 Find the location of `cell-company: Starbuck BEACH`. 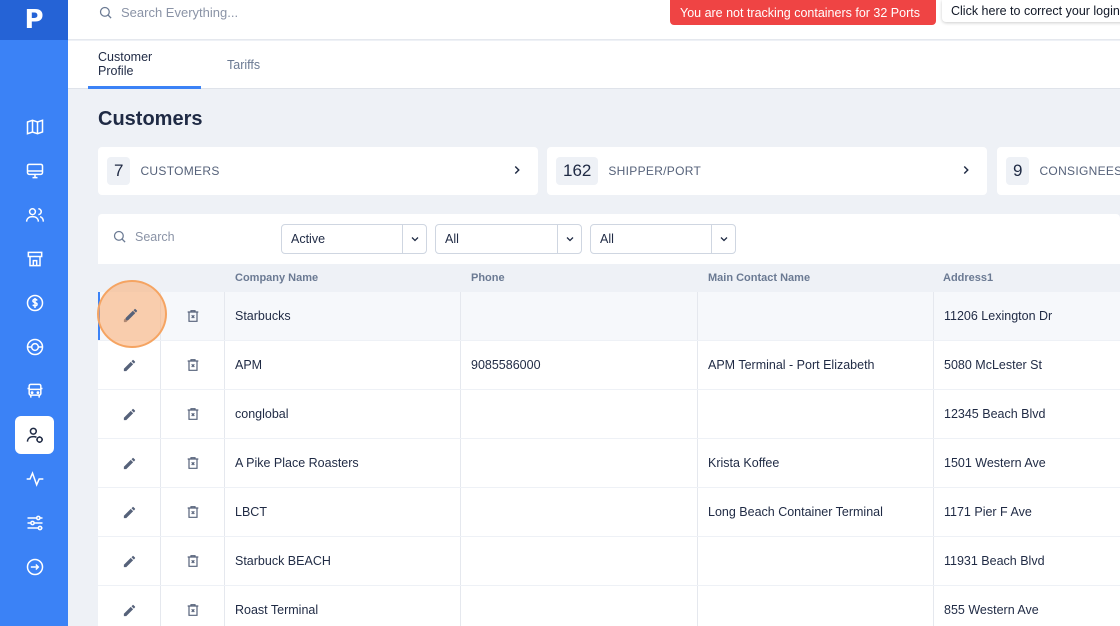

cell-company: Starbuck BEACH is located at coordinates (343, 561).